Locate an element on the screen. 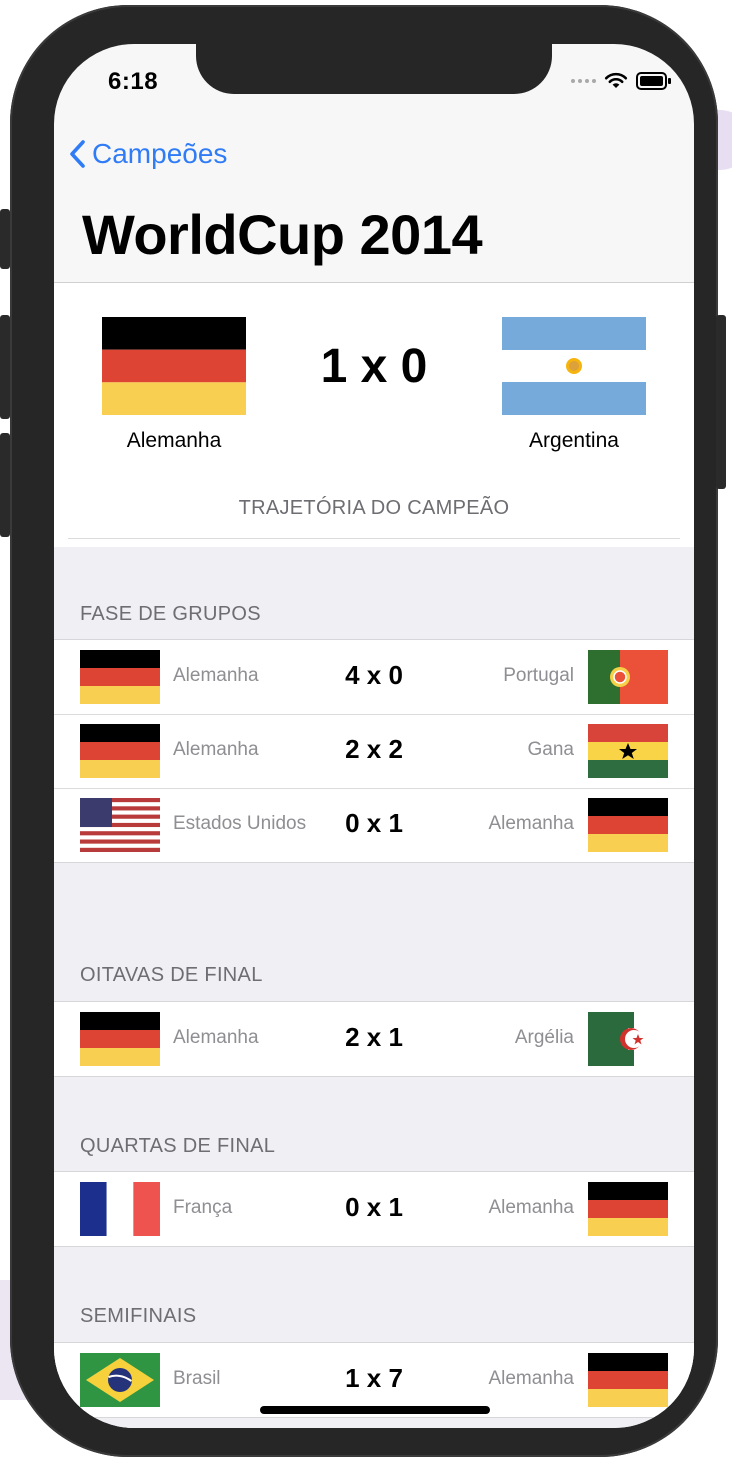 The image size is (732, 1460). section-header-round-of-16: OITAVAS DE FINAL is located at coordinates (171, 975).